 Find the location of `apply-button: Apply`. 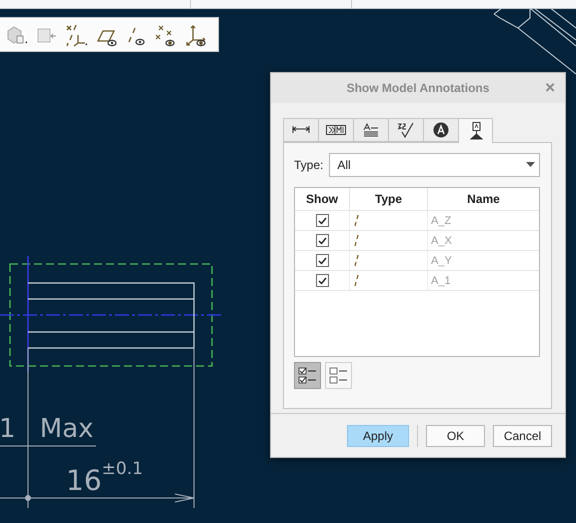

apply-button: Apply is located at coordinates (378, 435).